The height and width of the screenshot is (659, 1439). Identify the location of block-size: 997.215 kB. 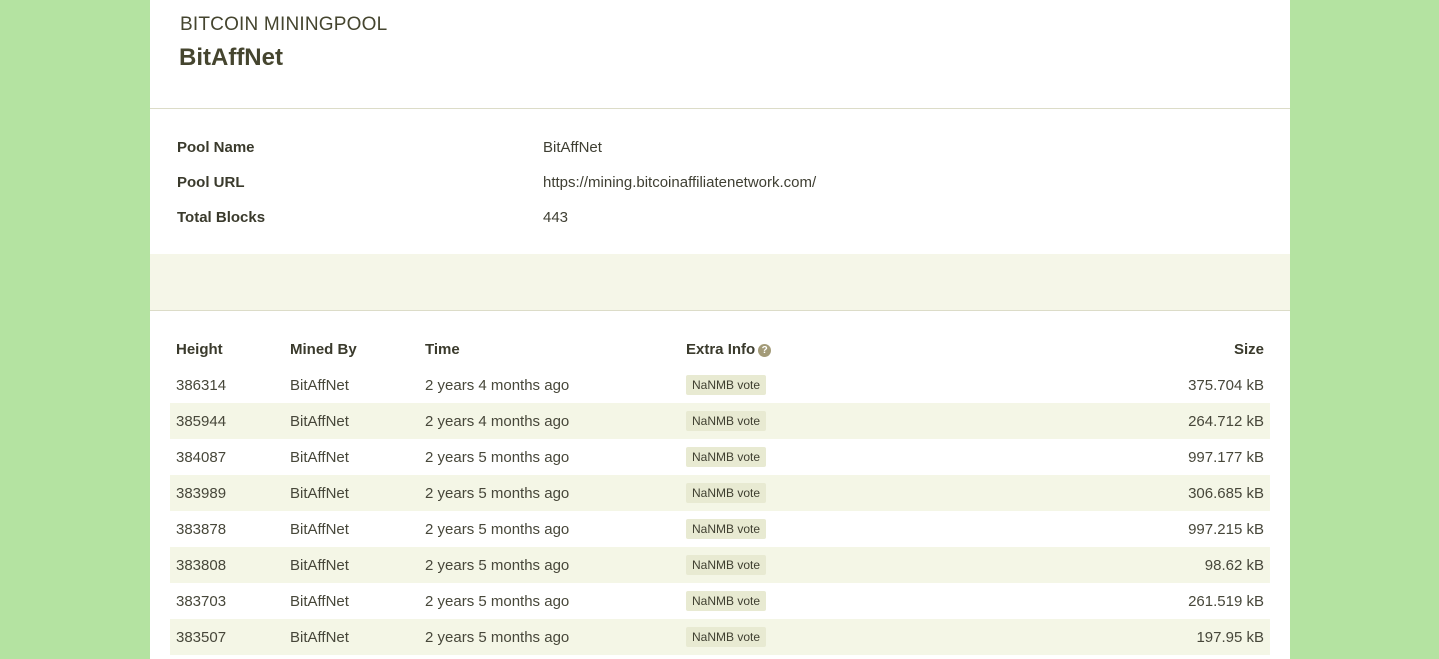
(1226, 529).